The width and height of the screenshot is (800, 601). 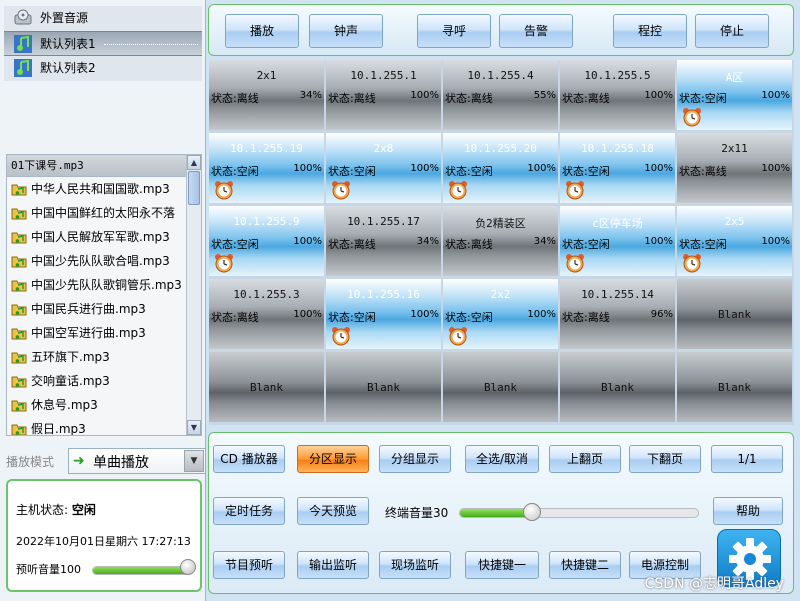 What do you see at coordinates (103, 18) in the screenshot?
I see `source-item-external: 外置音源` at bounding box center [103, 18].